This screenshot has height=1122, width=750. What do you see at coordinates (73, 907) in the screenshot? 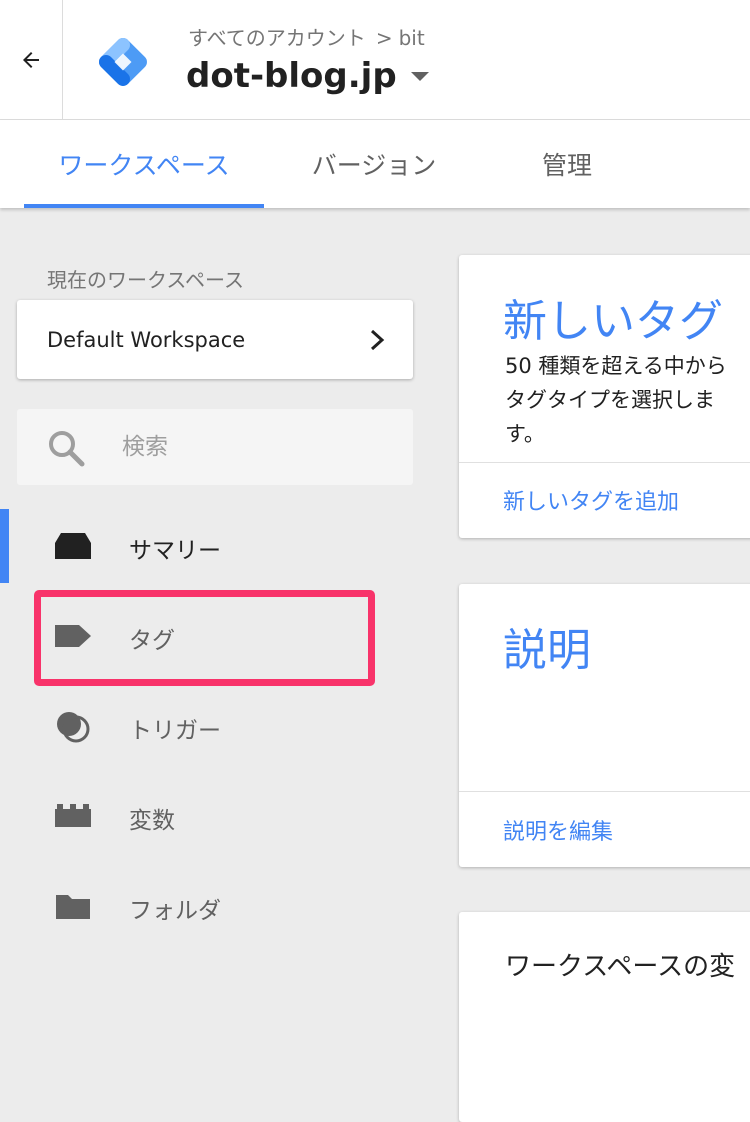
I see `folder-icon` at bounding box center [73, 907].